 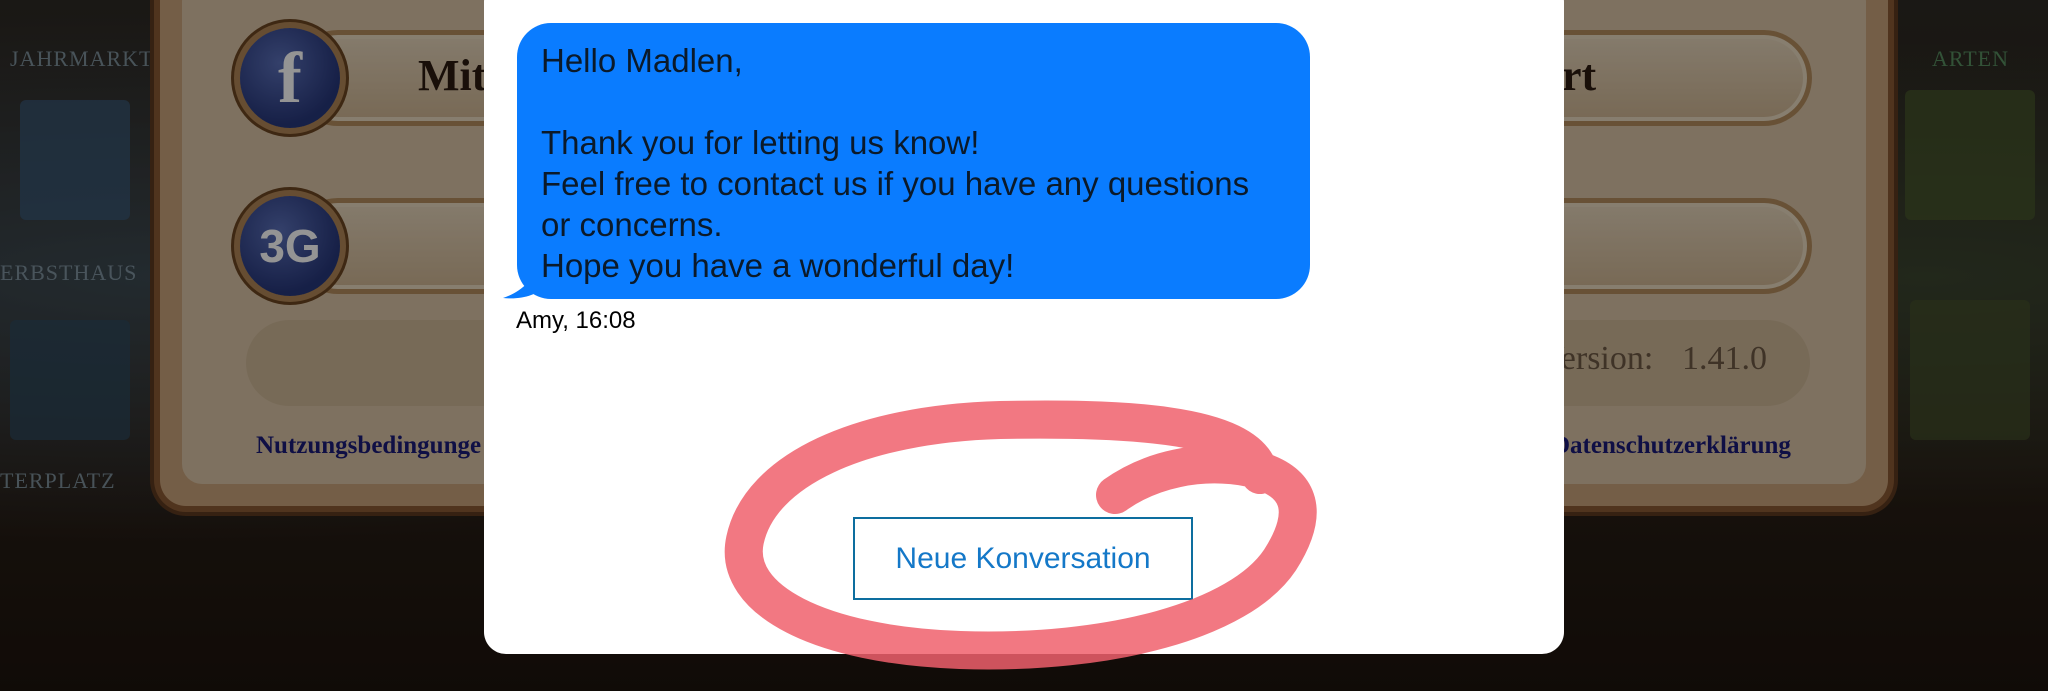 I want to click on message-meta: Amy, 16:08, so click(x=576, y=320).